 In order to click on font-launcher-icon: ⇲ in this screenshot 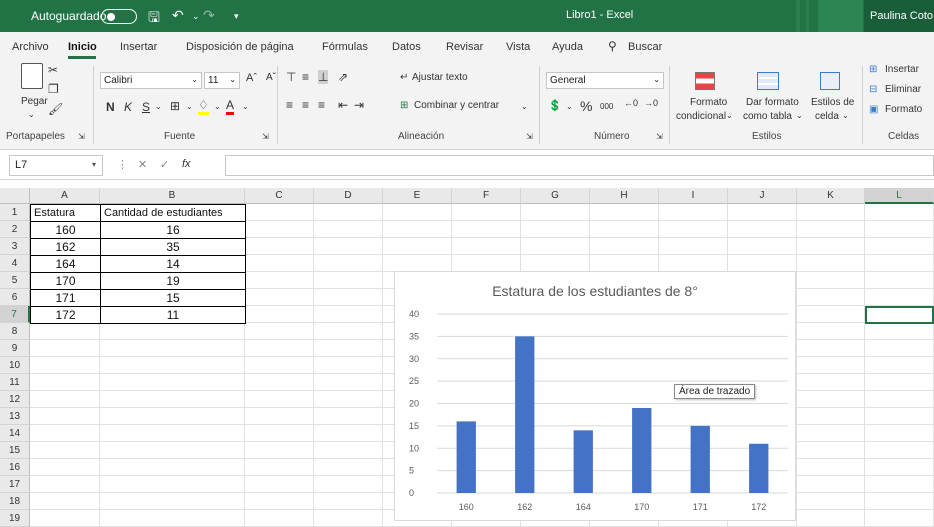, I will do `click(265, 136)`.